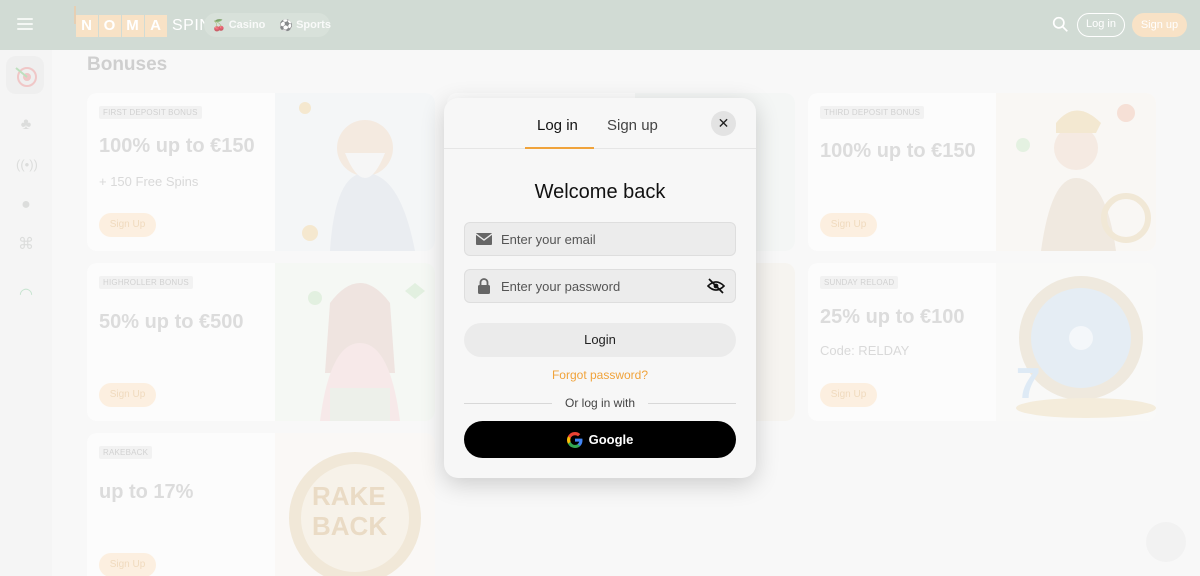  Describe the element at coordinates (559, 148) in the screenshot. I see `active-tab-indicator` at that location.